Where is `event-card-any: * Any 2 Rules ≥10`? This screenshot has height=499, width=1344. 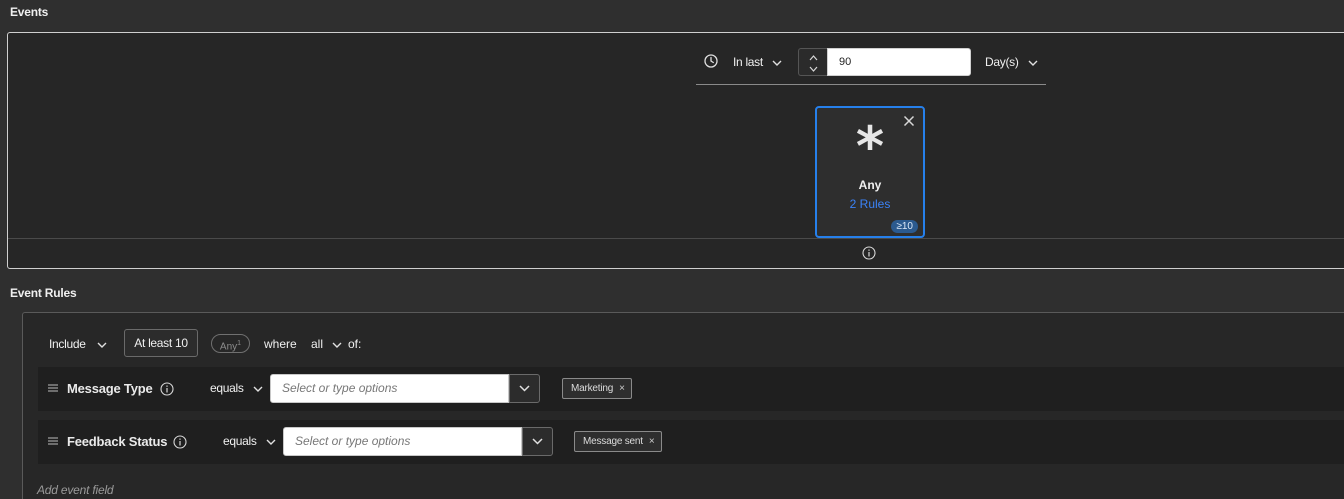
event-card-any: * Any 2 Rules ≥10 is located at coordinates (870, 172).